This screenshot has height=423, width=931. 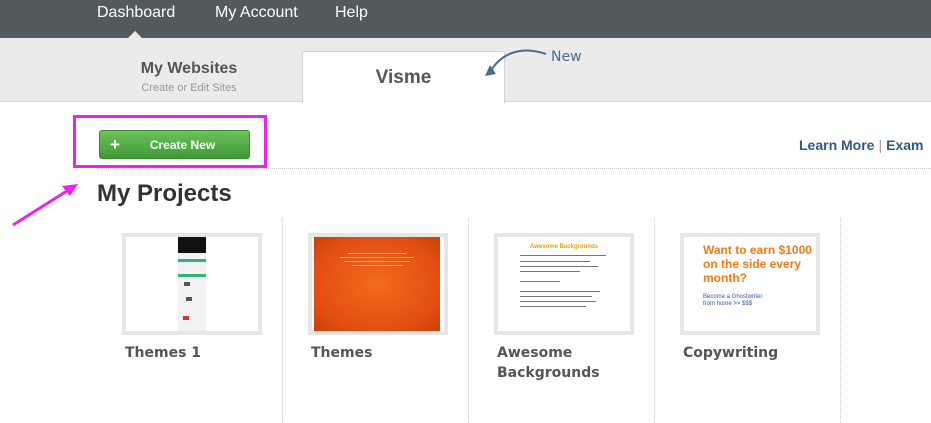 I want to click on project-thumbnail-awesome-backgrounds: Awesome Backgrounds, so click(x=564, y=284).